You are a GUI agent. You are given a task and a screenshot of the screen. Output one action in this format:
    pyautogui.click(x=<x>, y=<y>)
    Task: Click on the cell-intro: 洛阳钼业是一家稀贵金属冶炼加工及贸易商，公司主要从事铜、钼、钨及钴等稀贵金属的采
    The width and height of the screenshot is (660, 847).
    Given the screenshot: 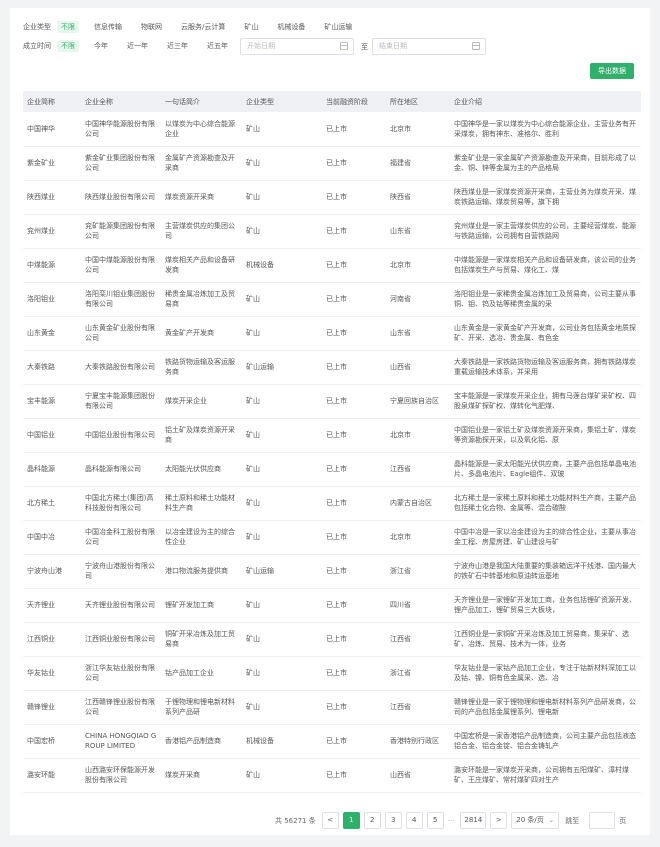 What is the action you would take?
    pyautogui.click(x=545, y=299)
    